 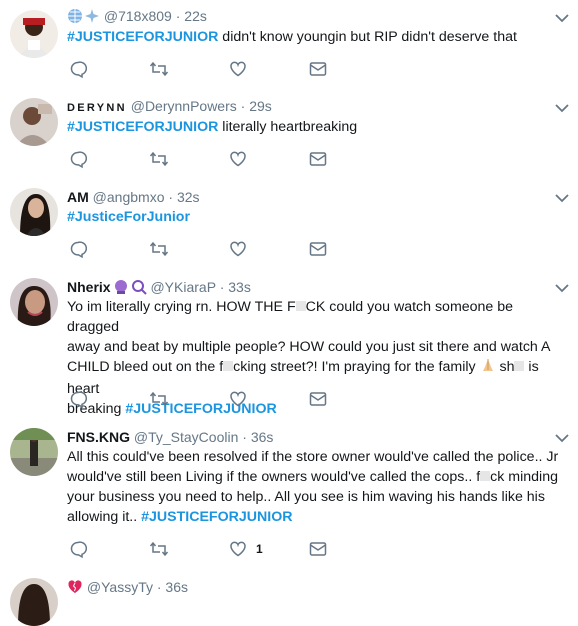 I want to click on user-handle: @Ty_StayCoolin, so click(x=186, y=437).